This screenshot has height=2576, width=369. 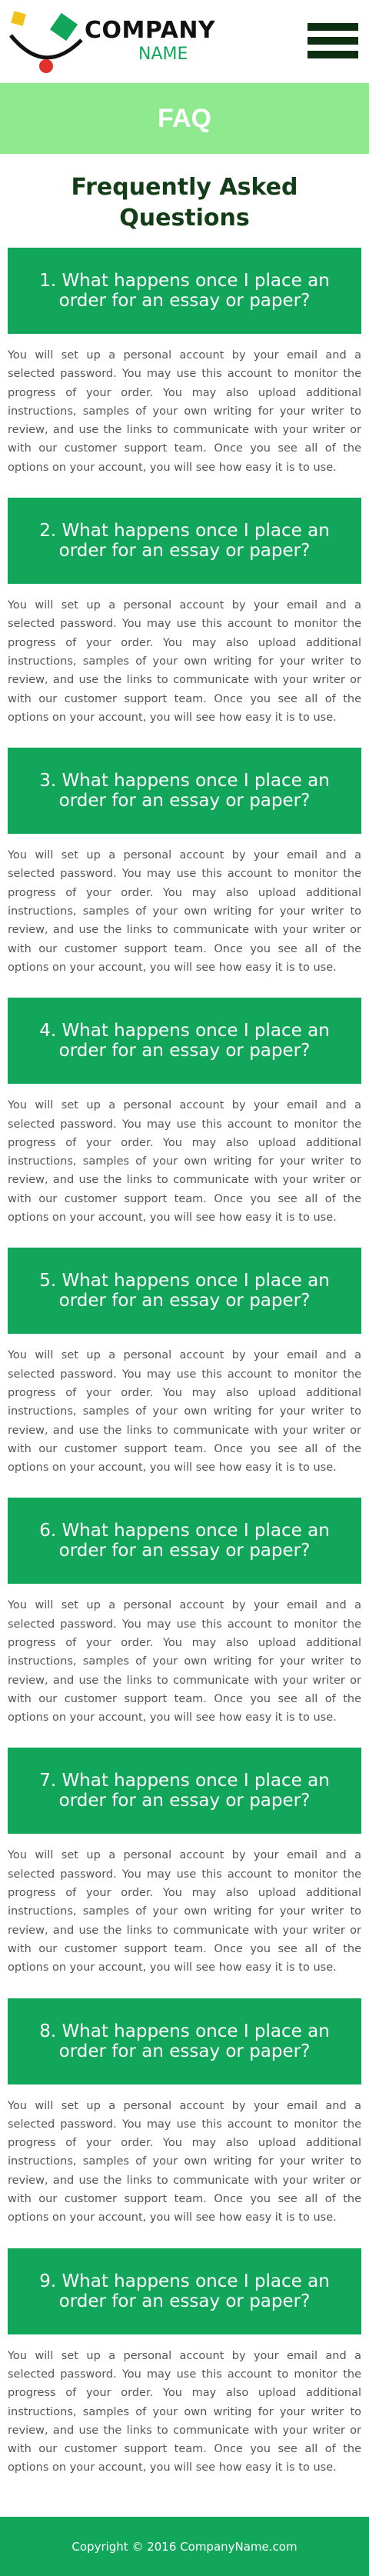 What do you see at coordinates (151, 30) in the screenshot?
I see `logo-company-text: COMPANY` at bounding box center [151, 30].